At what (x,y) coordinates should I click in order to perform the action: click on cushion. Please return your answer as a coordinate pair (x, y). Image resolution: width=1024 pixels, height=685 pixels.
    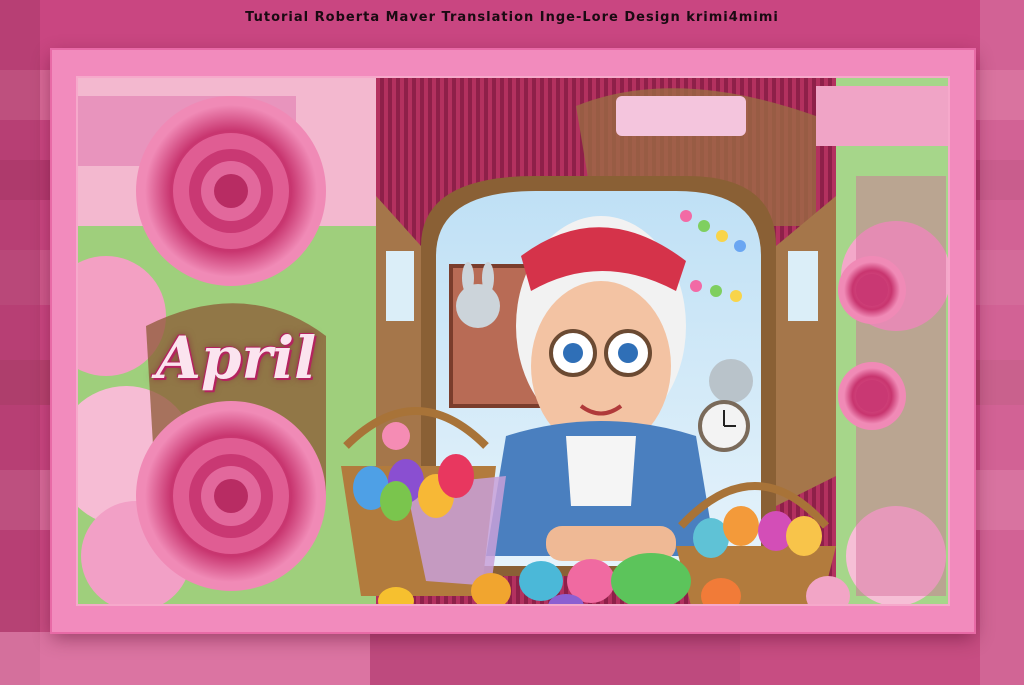
    Looking at the image, I should click on (681, 116).